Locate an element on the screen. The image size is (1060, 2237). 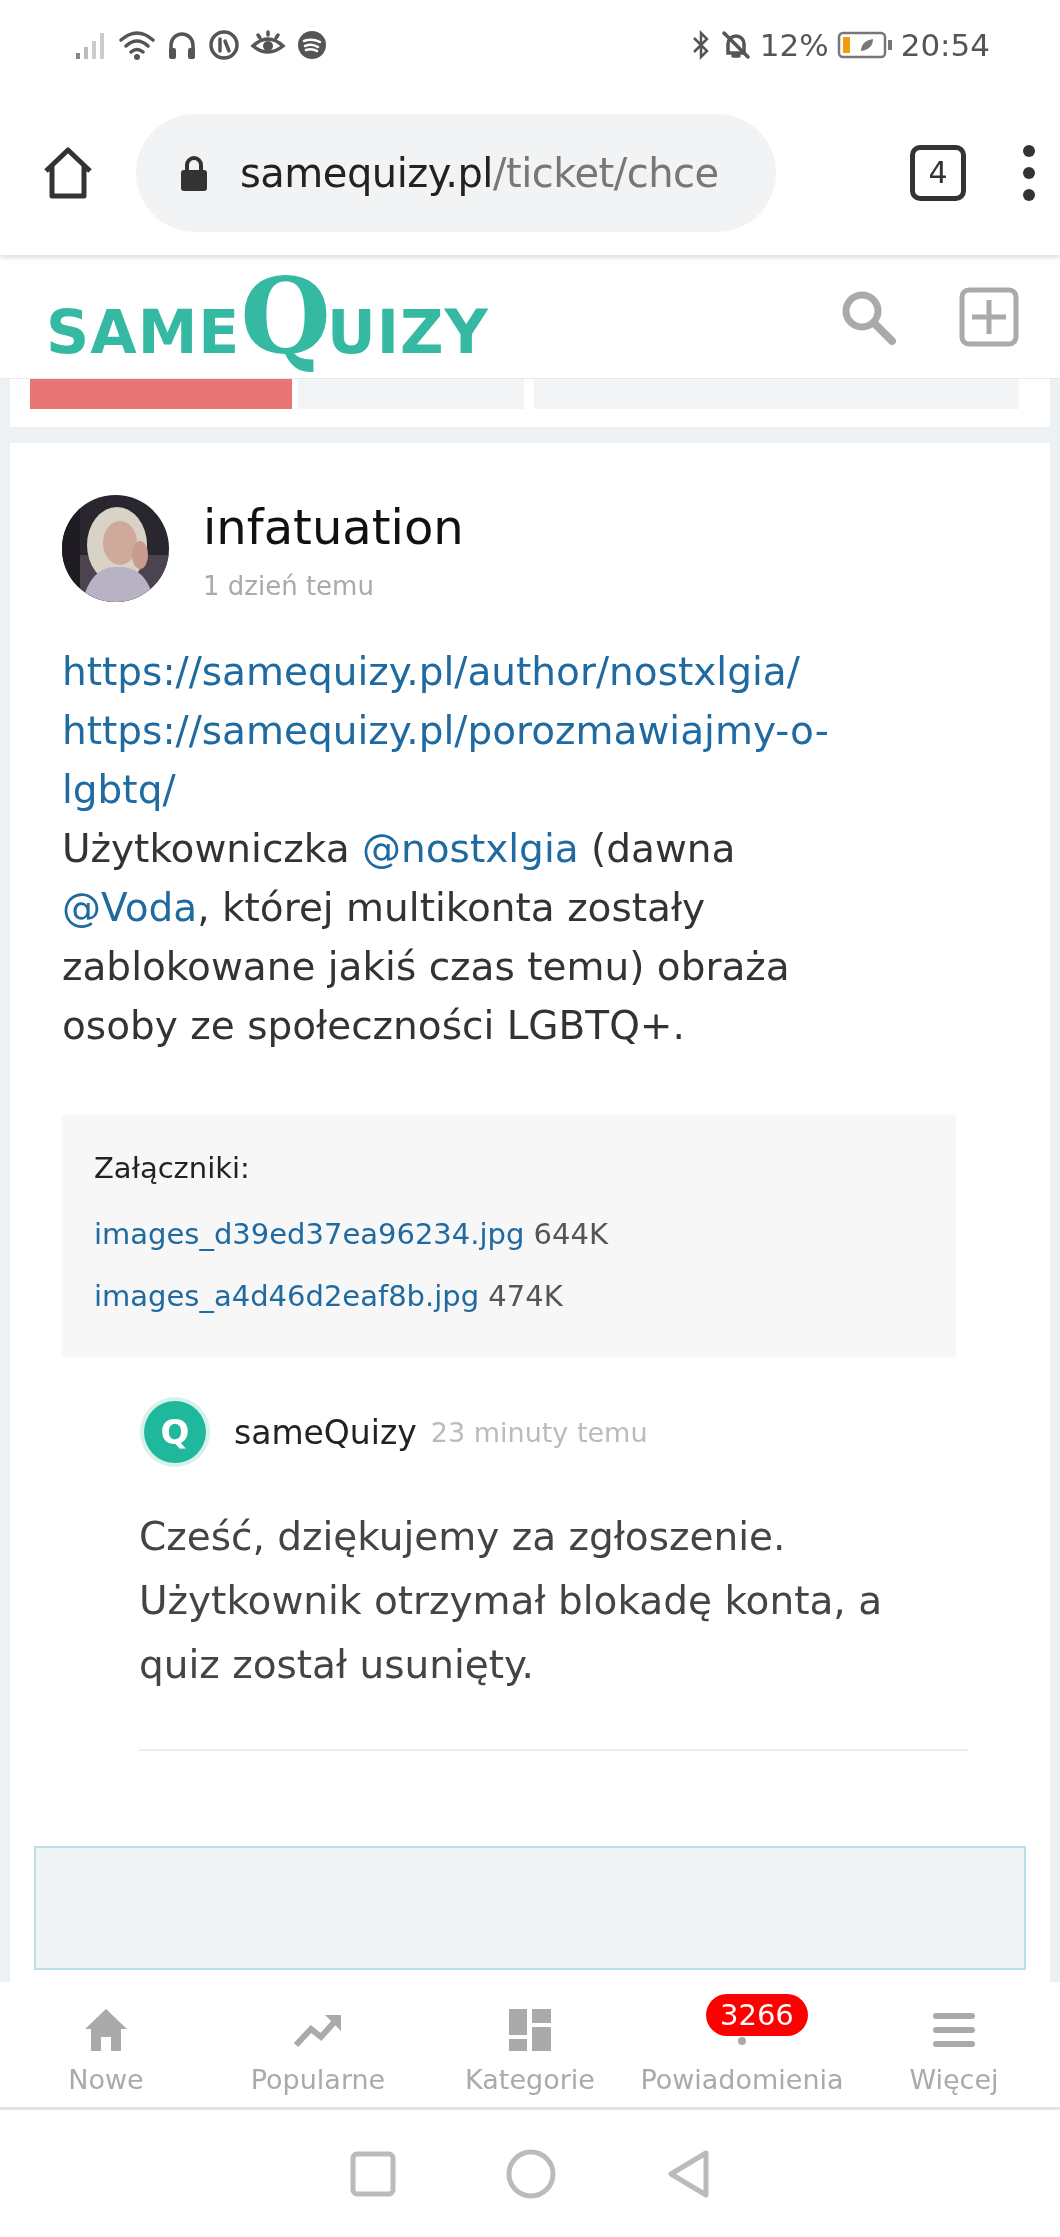
address-bar: samequizy.pl/ticket/chce is located at coordinates (456, 172).